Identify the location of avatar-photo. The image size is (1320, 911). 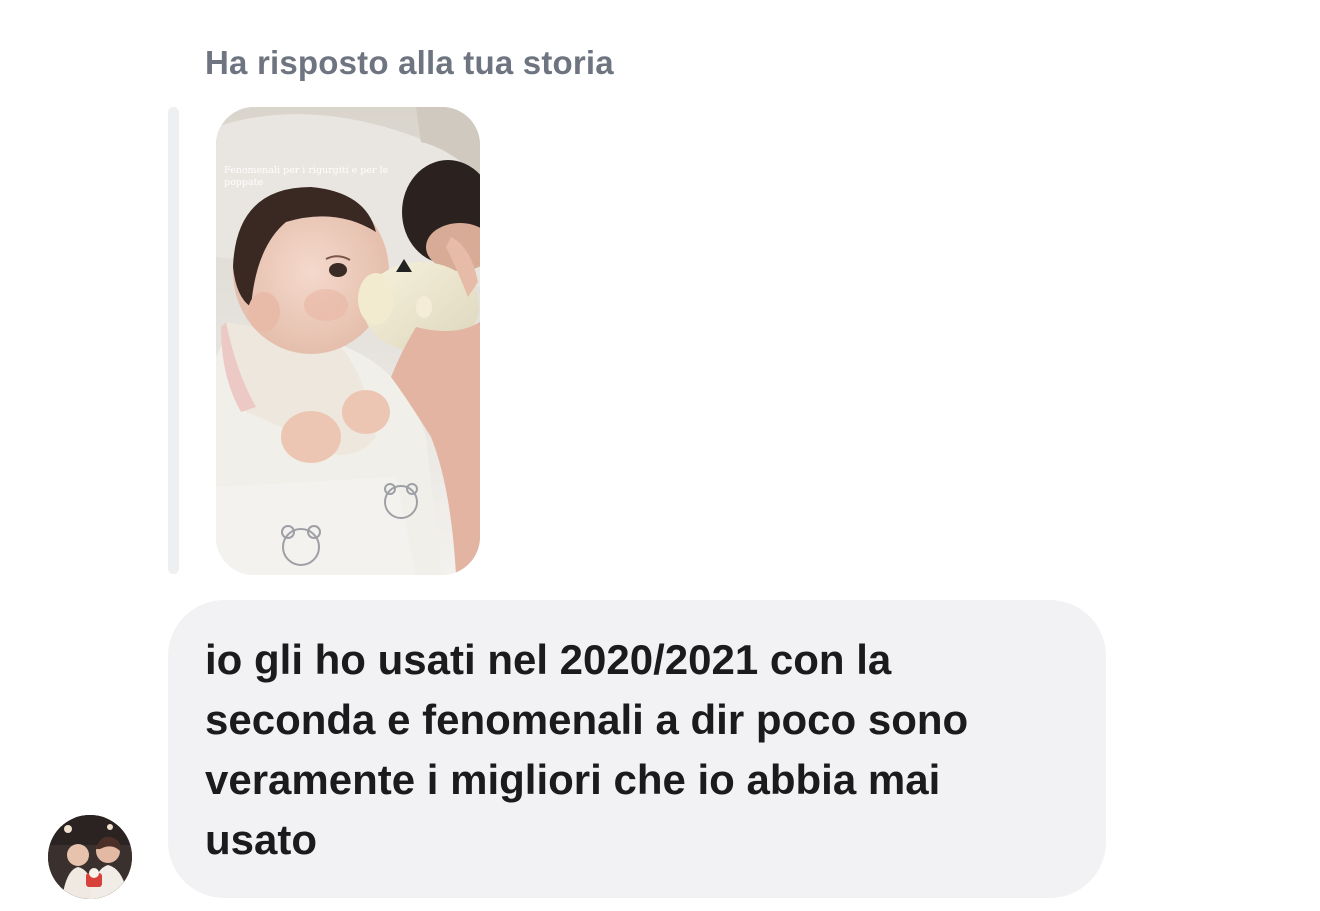
(90, 857).